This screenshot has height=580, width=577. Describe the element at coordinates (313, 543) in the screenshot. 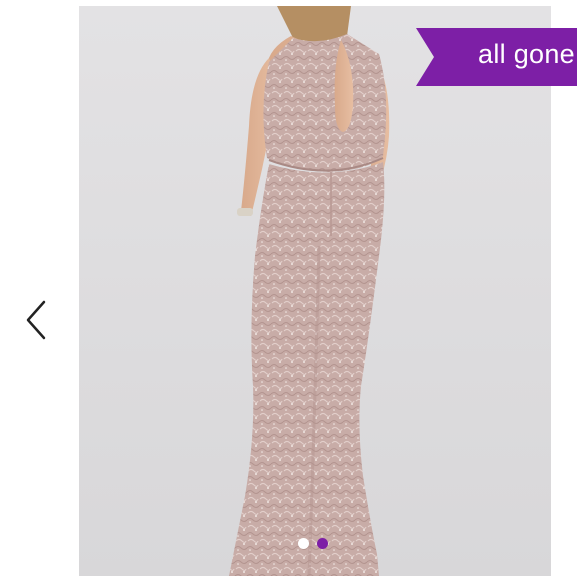

I see `carousel-indicators` at that location.